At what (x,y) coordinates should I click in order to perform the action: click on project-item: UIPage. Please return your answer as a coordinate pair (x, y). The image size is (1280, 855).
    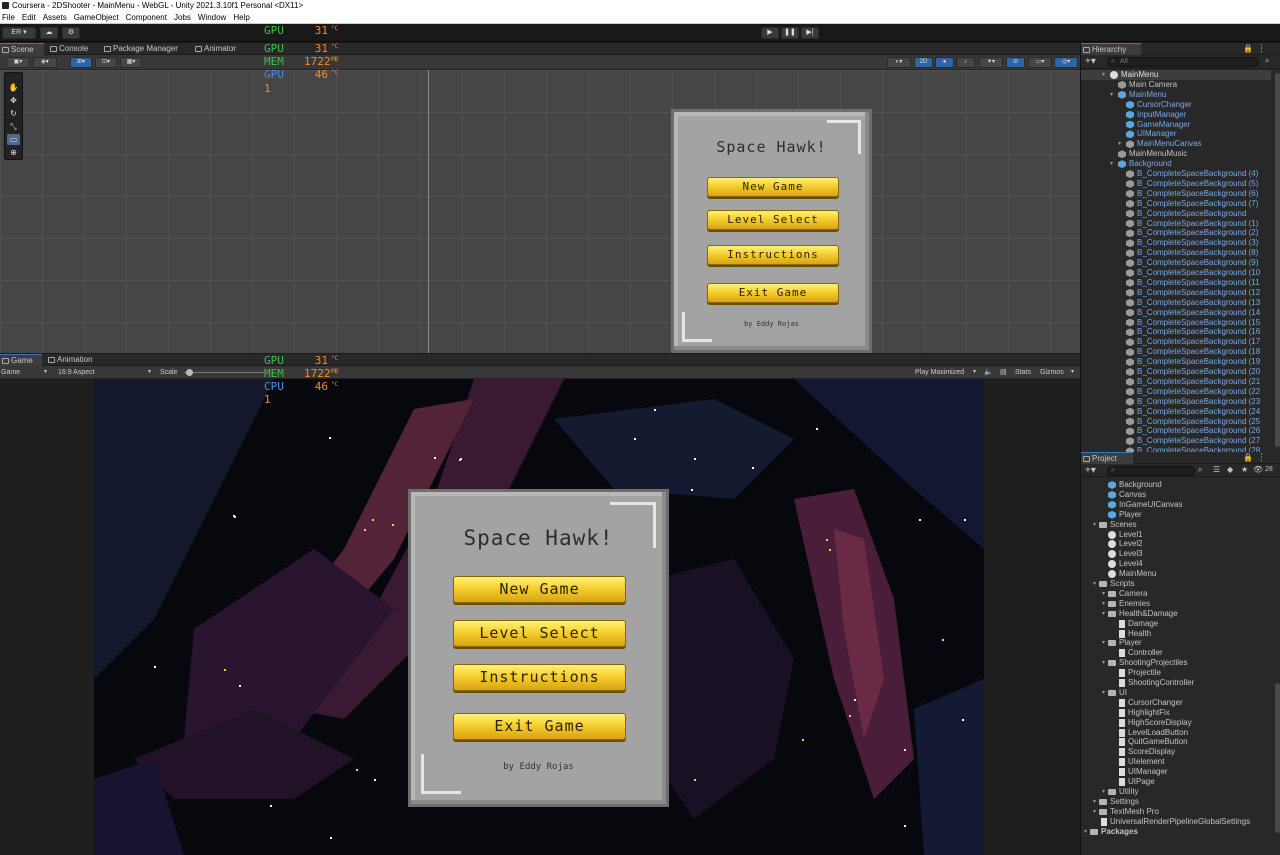
    Looking at the image, I should click on (1137, 782).